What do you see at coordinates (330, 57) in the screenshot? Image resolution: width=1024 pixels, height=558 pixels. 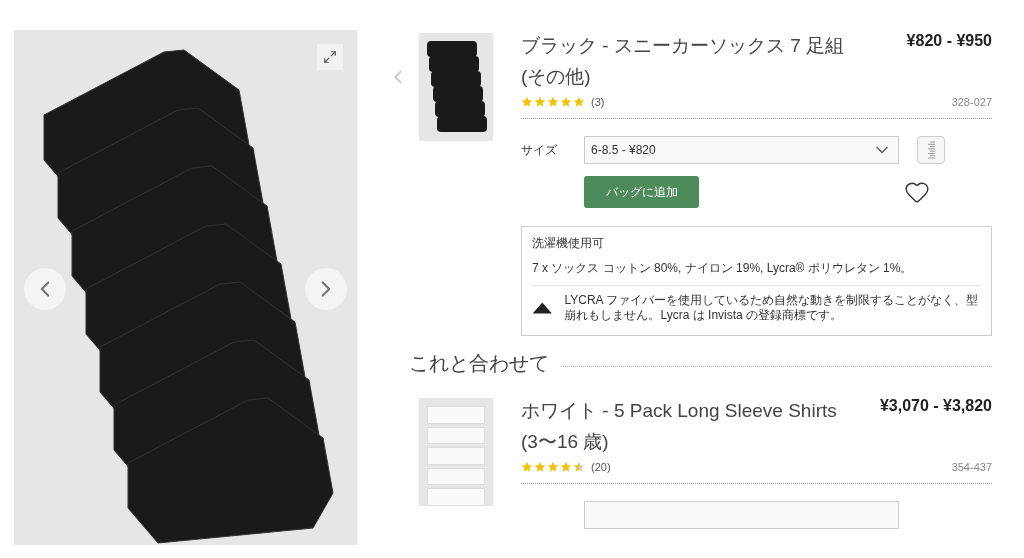 I see `expand-icon` at bounding box center [330, 57].